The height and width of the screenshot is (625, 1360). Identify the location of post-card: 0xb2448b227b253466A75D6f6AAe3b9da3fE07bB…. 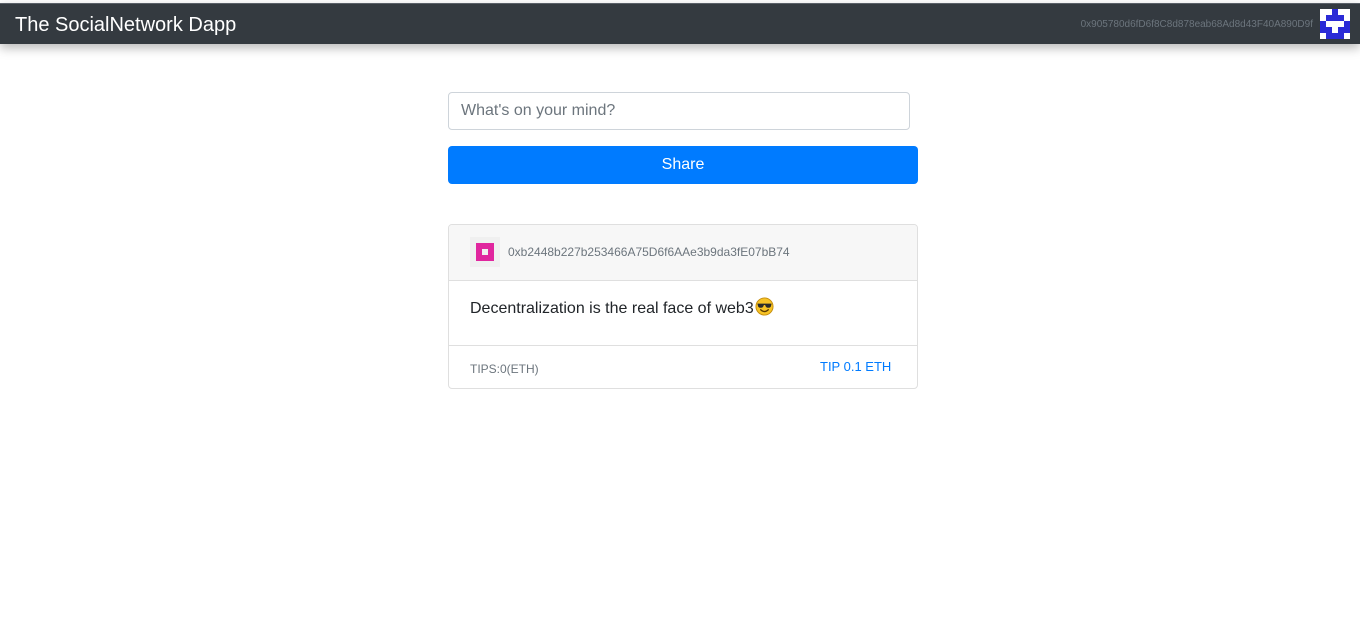
(683, 306).